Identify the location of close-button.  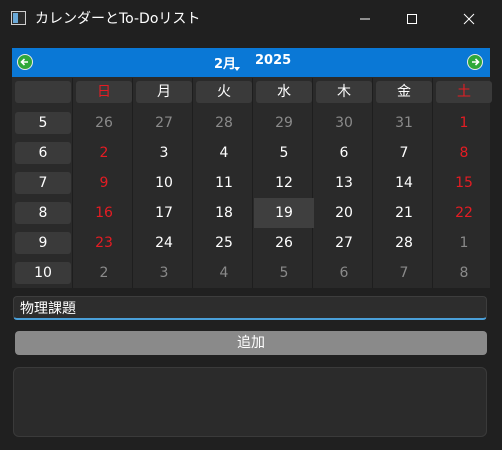
(469, 19).